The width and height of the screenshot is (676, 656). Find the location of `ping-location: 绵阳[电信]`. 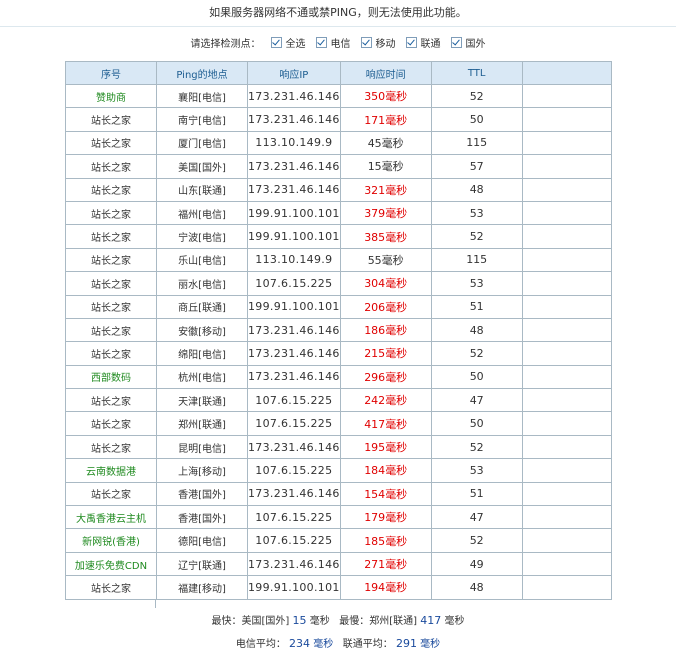

ping-location: 绵阳[电信] is located at coordinates (202, 353).